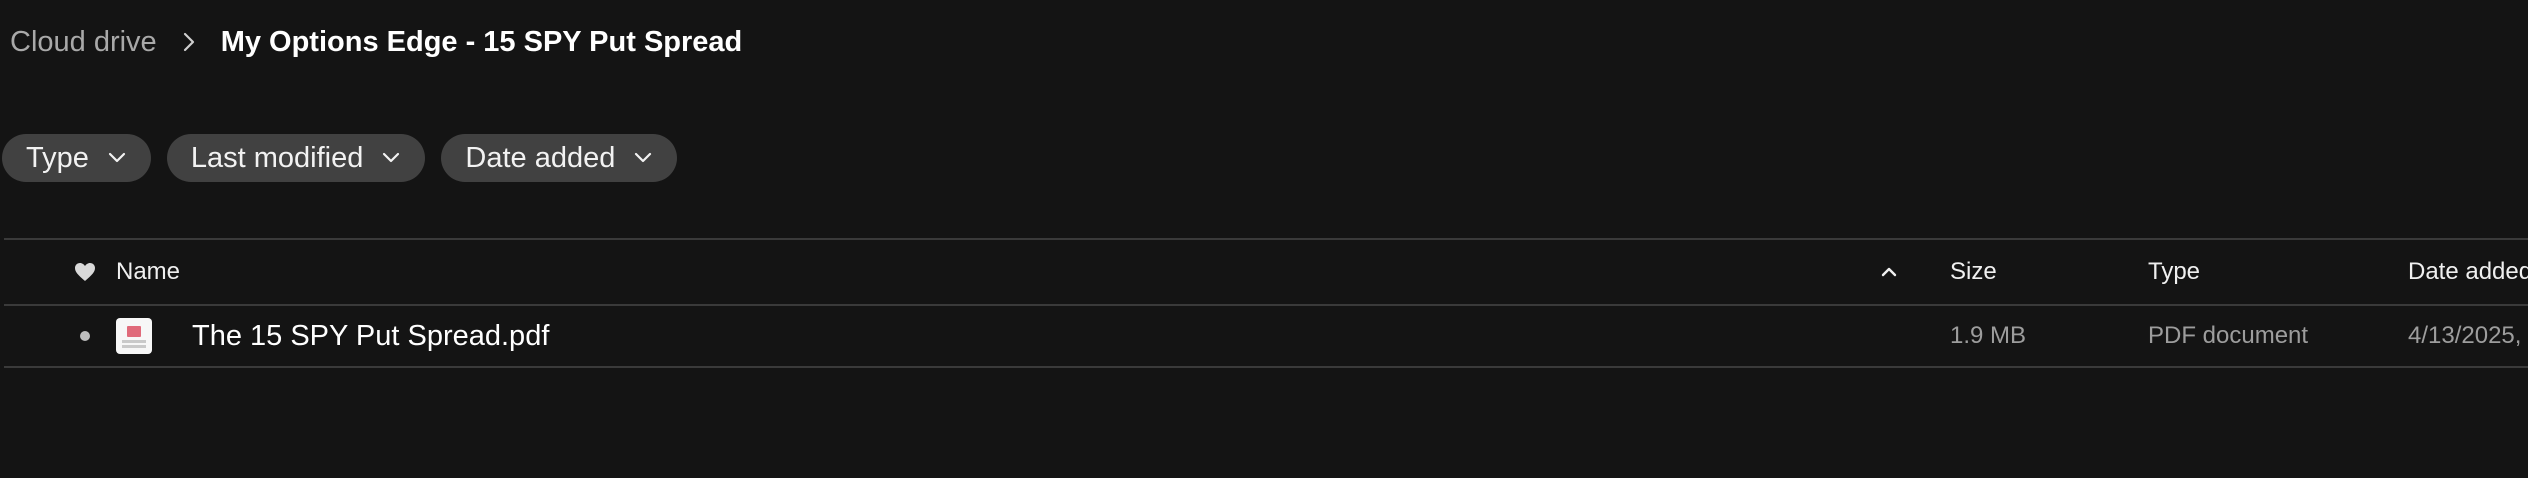 This screenshot has width=2528, height=478. I want to click on chevron-right-icon, so click(189, 42).